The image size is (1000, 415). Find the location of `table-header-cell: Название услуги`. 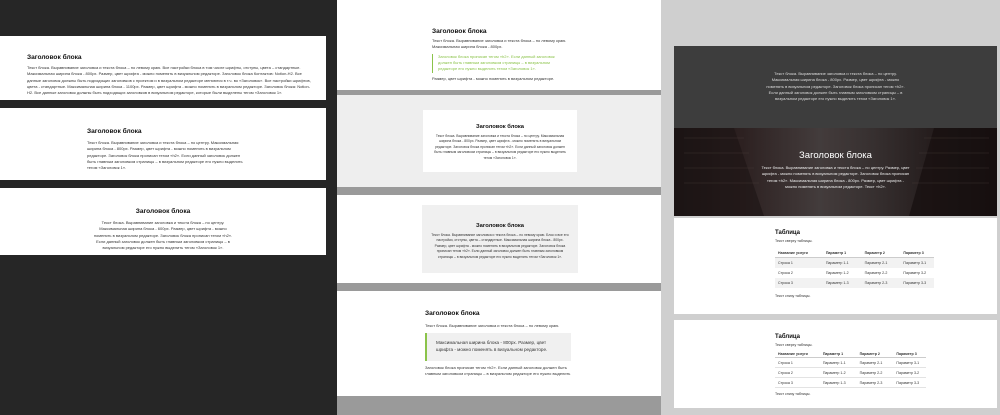

table-header-cell: Название услуги is located at coordinates (796, 254).